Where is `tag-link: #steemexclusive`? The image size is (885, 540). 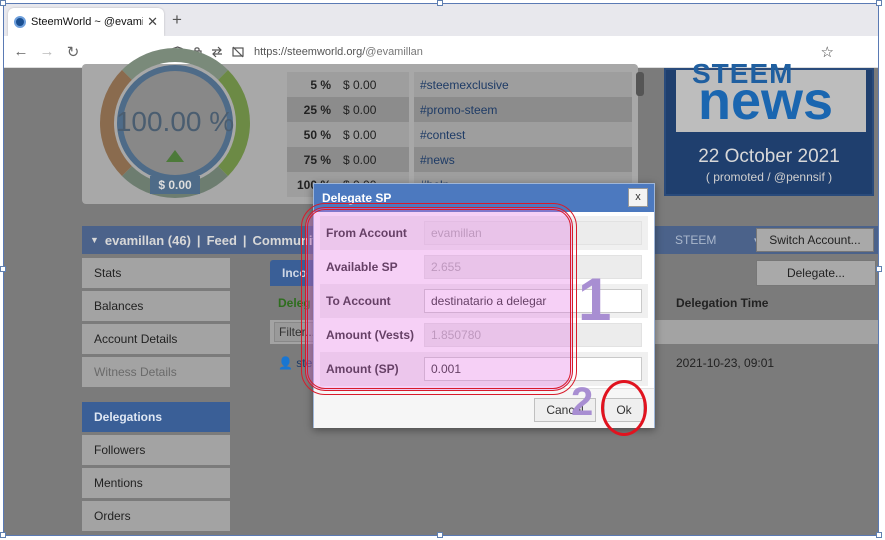
tag-link: #steemexclusive is located at coordinates (523, 84).